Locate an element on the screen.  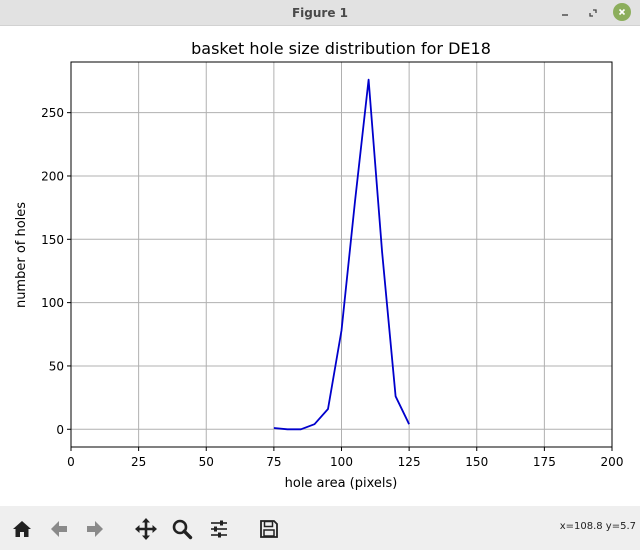
home-icon is located at coordinates (22, 529).